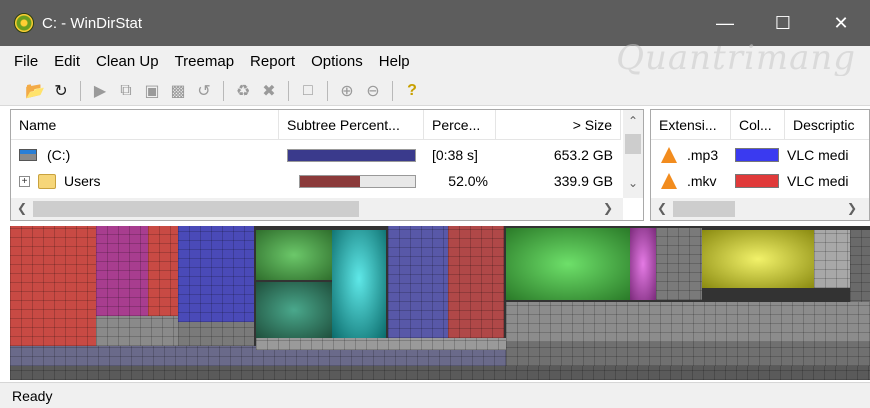 This screenshot has height=408, width=870. Describe the element at coordinates (337, 61) in the screenshot. I see `menu-options: Options` at that location.